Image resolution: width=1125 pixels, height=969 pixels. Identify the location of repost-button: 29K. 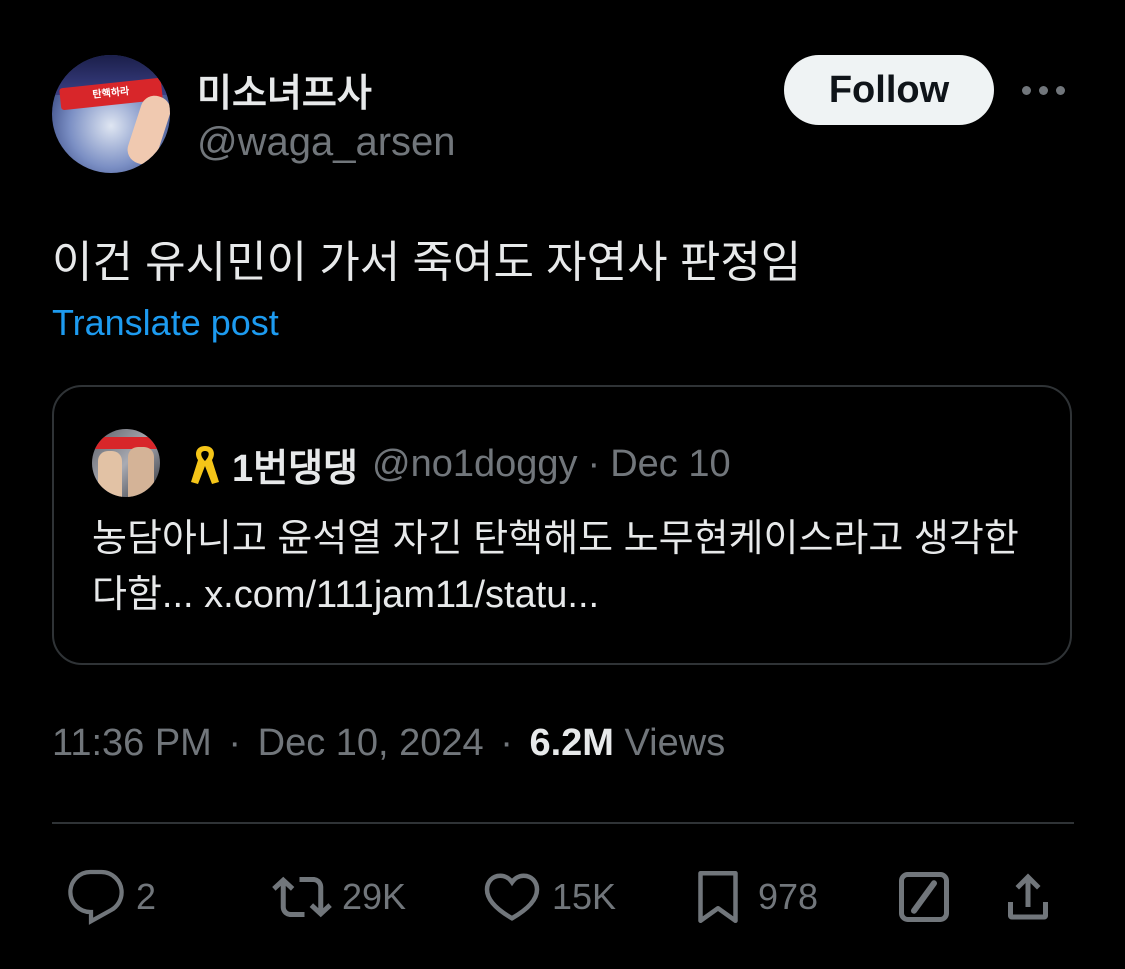
(339, 897).